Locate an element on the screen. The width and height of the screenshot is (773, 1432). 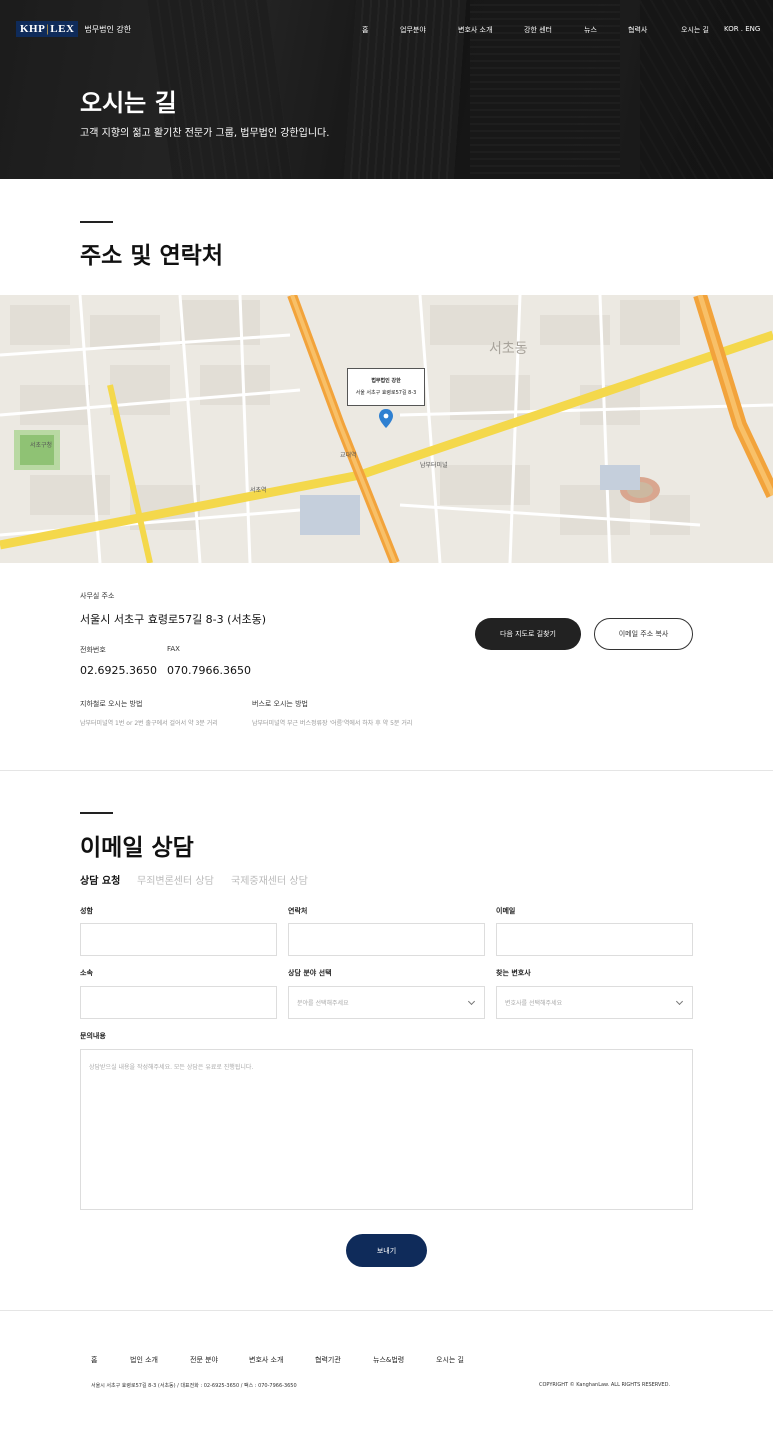
map-popup-address: 서울 서초구 효령로57길 8-3 is located at coordinates (386, 393).